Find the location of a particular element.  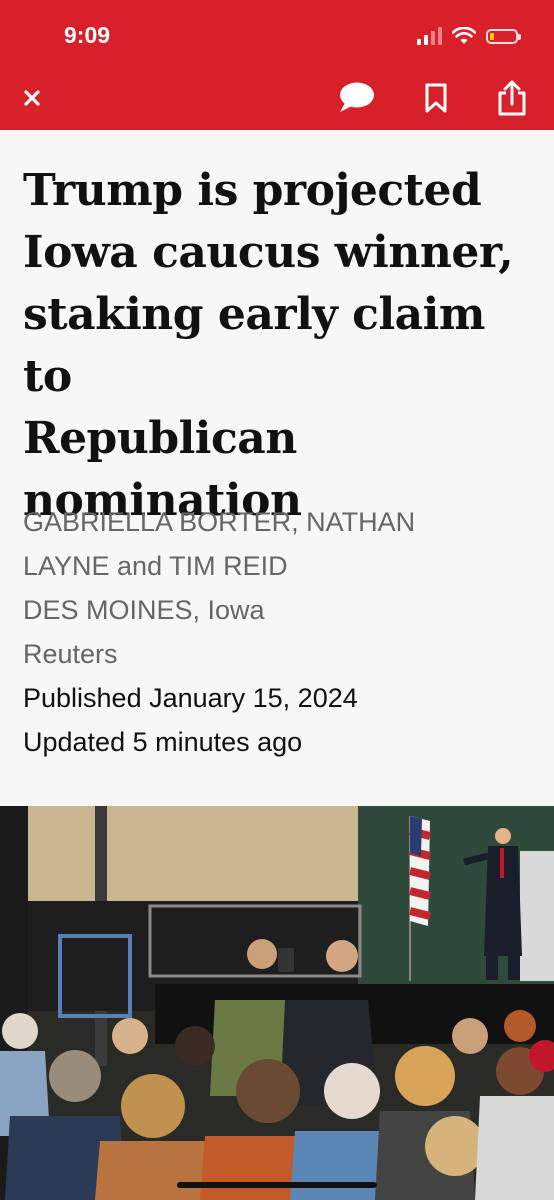

share-button is located at coordinates (512, 98).